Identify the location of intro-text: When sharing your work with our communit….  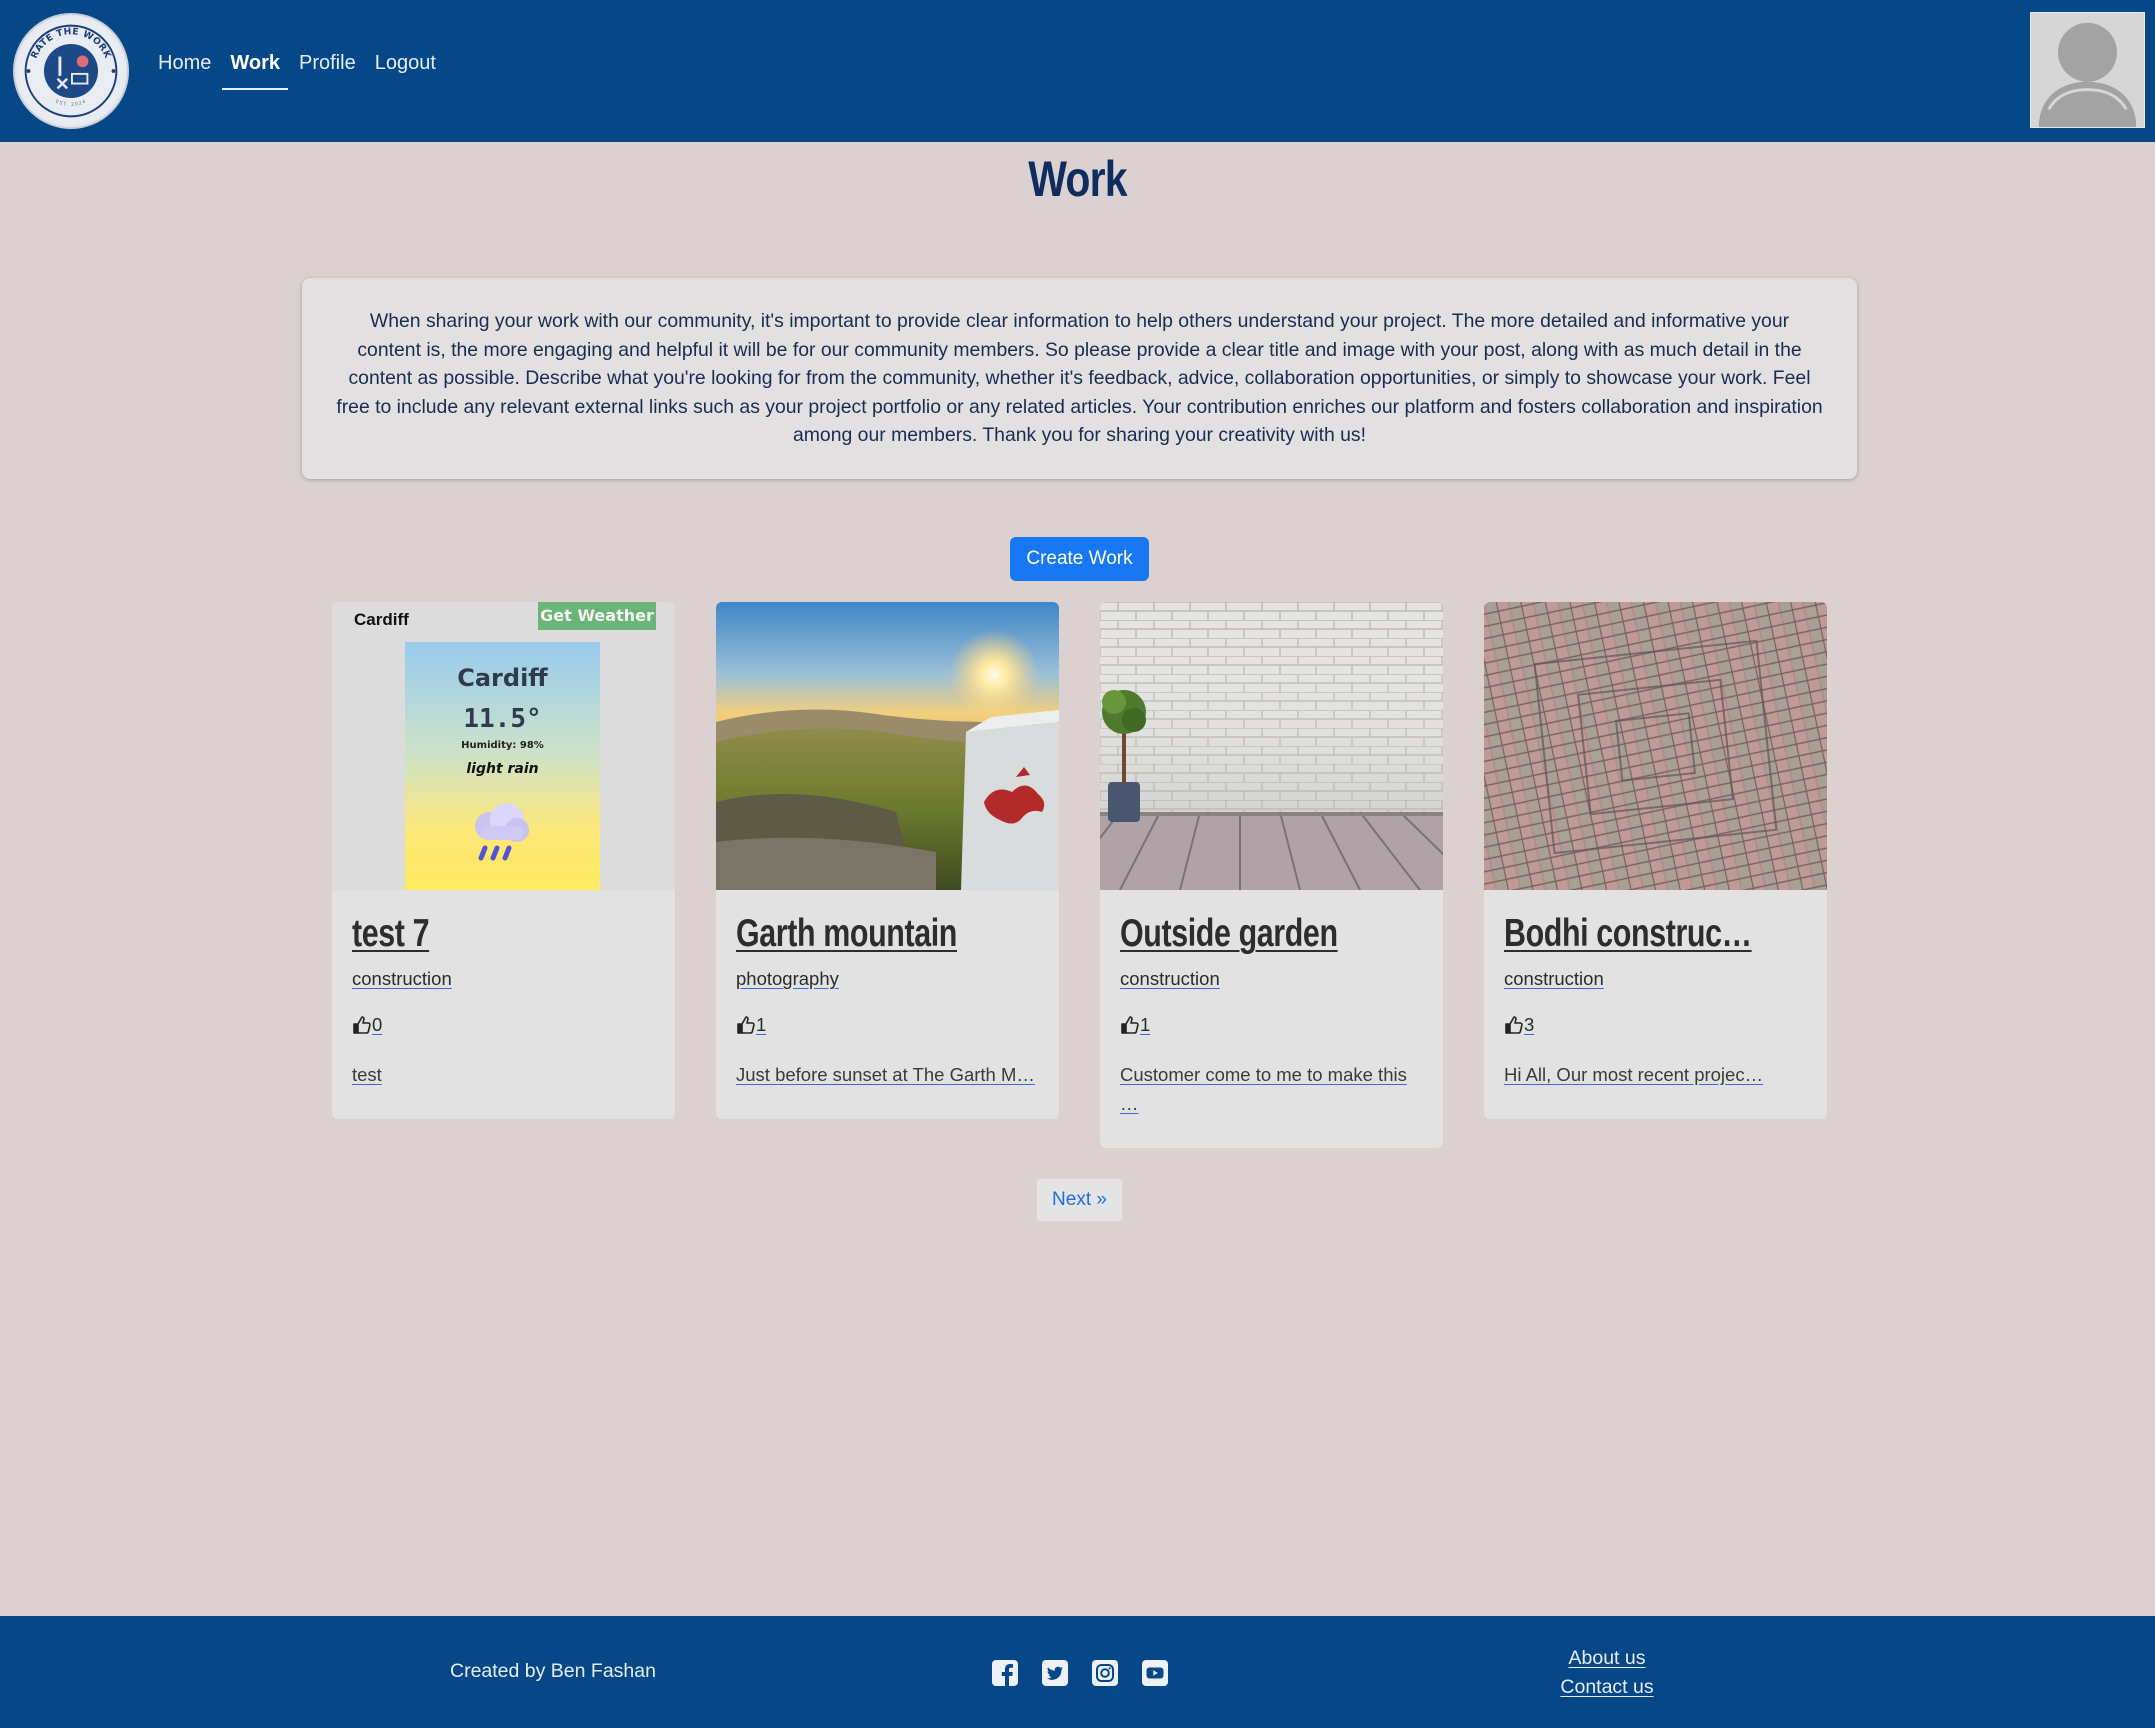
(1079, 378).